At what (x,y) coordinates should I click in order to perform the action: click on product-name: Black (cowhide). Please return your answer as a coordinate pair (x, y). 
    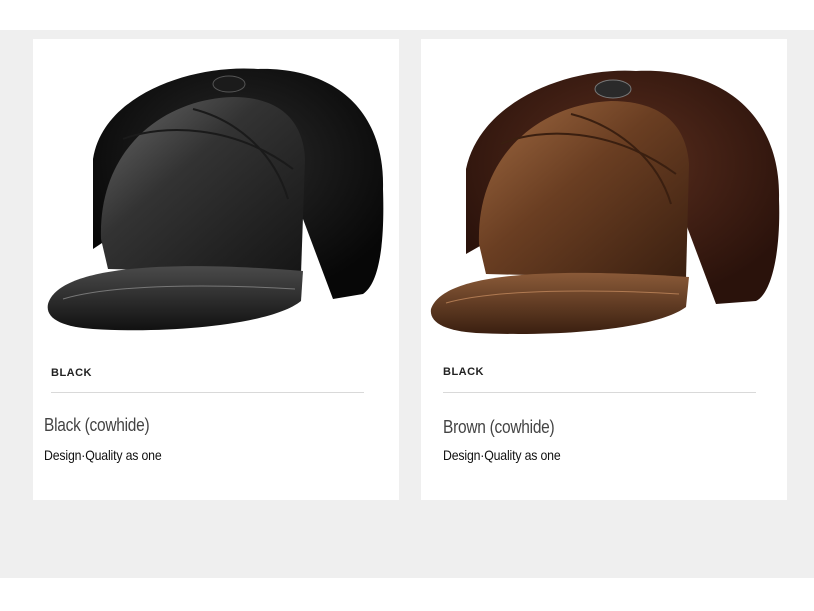
    Looking at the image, I should click on (97, 425).